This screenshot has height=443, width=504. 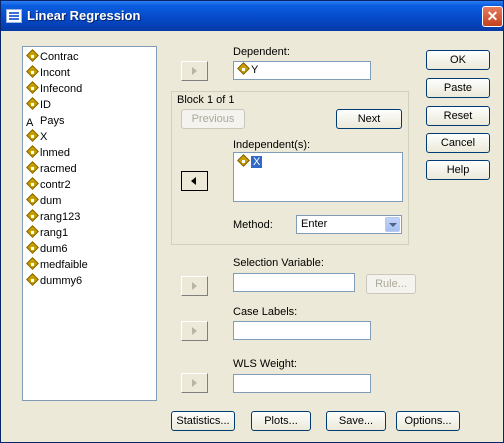 What do you see at coordinates (265, 312) in the screenshot?
I see `case-labels-label: Case Labels:` at bounding box center [265, 312].